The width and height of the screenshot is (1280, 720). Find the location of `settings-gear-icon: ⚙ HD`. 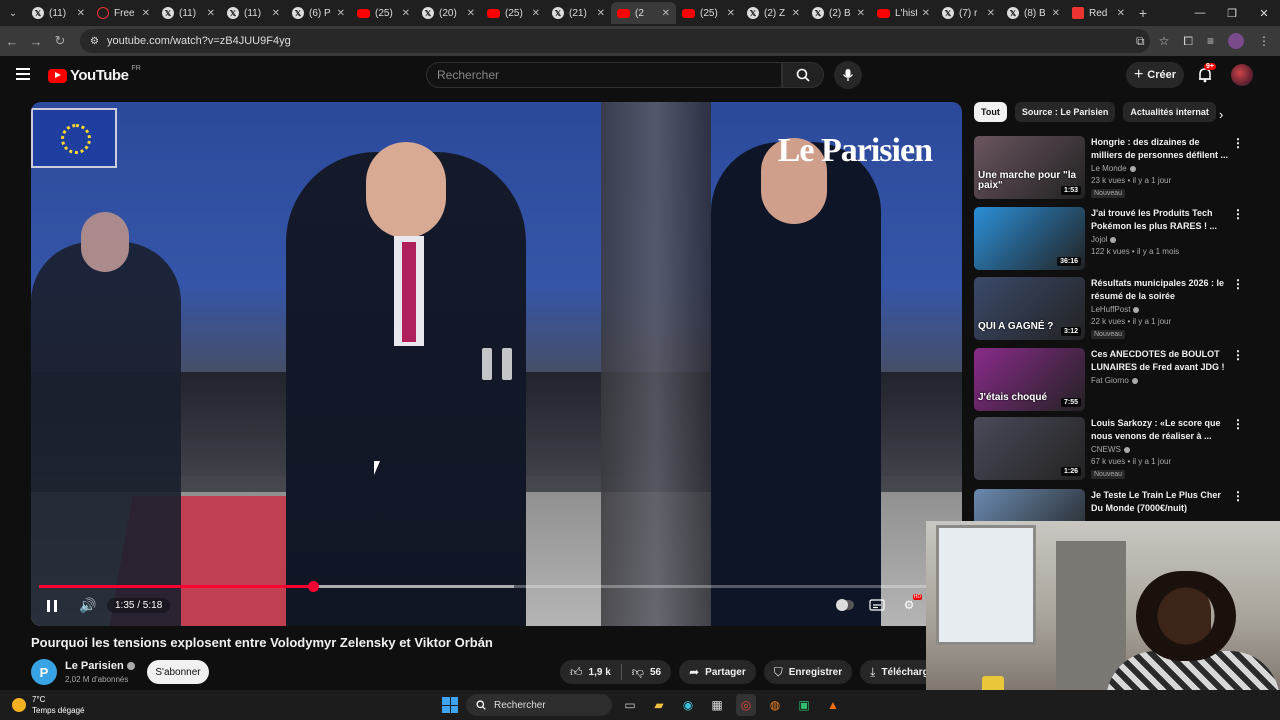

settings-gear-icon: ⚙ HD is located at coordinates (911, 604).